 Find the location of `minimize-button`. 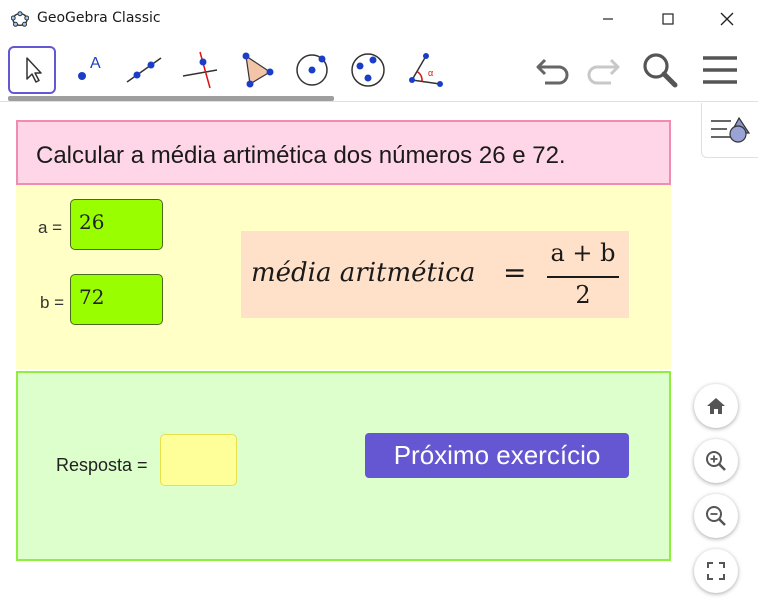

minimize-button is located at coordinates (608, 19).